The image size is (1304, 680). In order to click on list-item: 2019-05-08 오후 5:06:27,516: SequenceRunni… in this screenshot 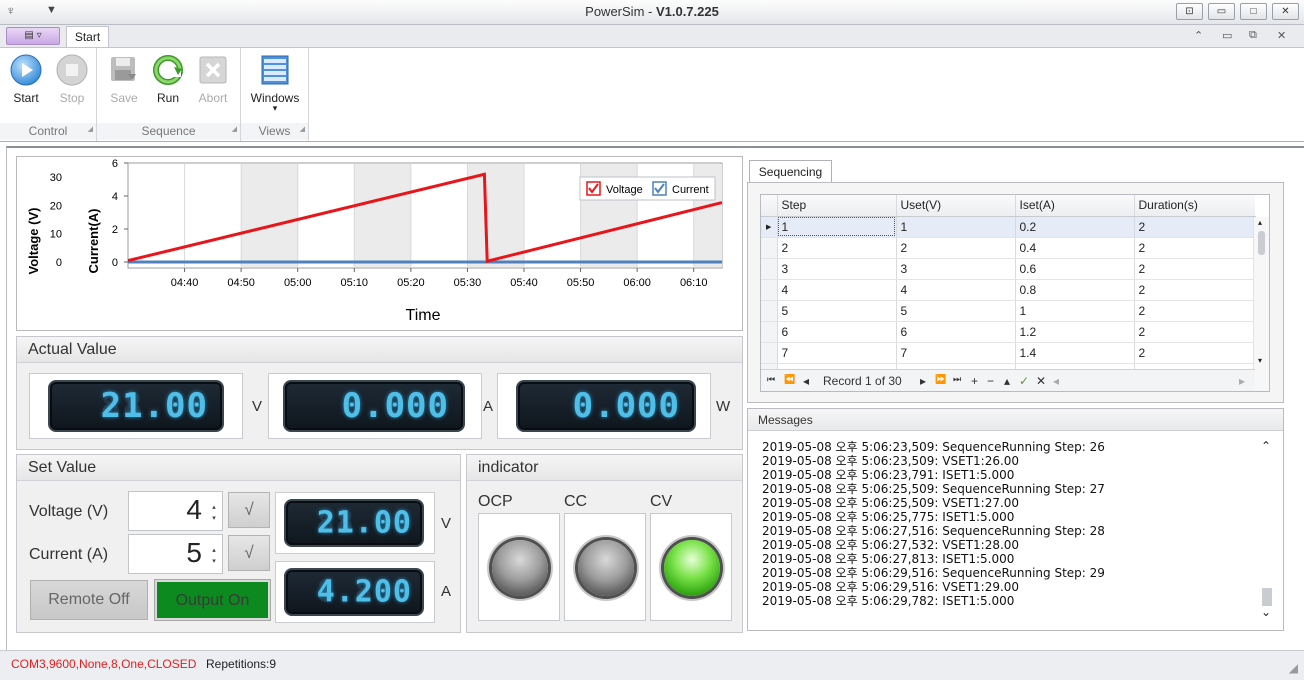, I will do `click(933, 531)`.